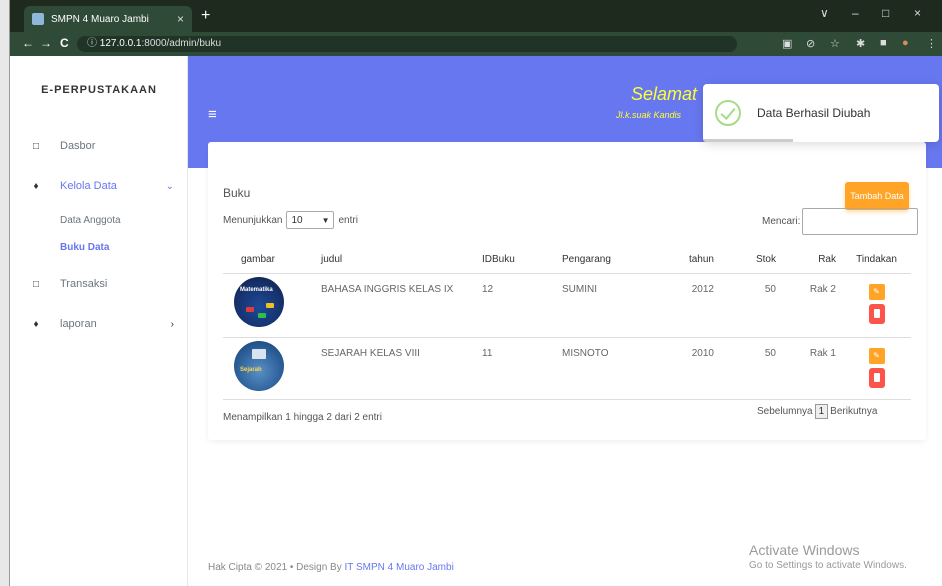 Image resolution: width=942 pixels, height=586 pixels. I want to click on url-host: 127.0.0.1, so click(120, 43).